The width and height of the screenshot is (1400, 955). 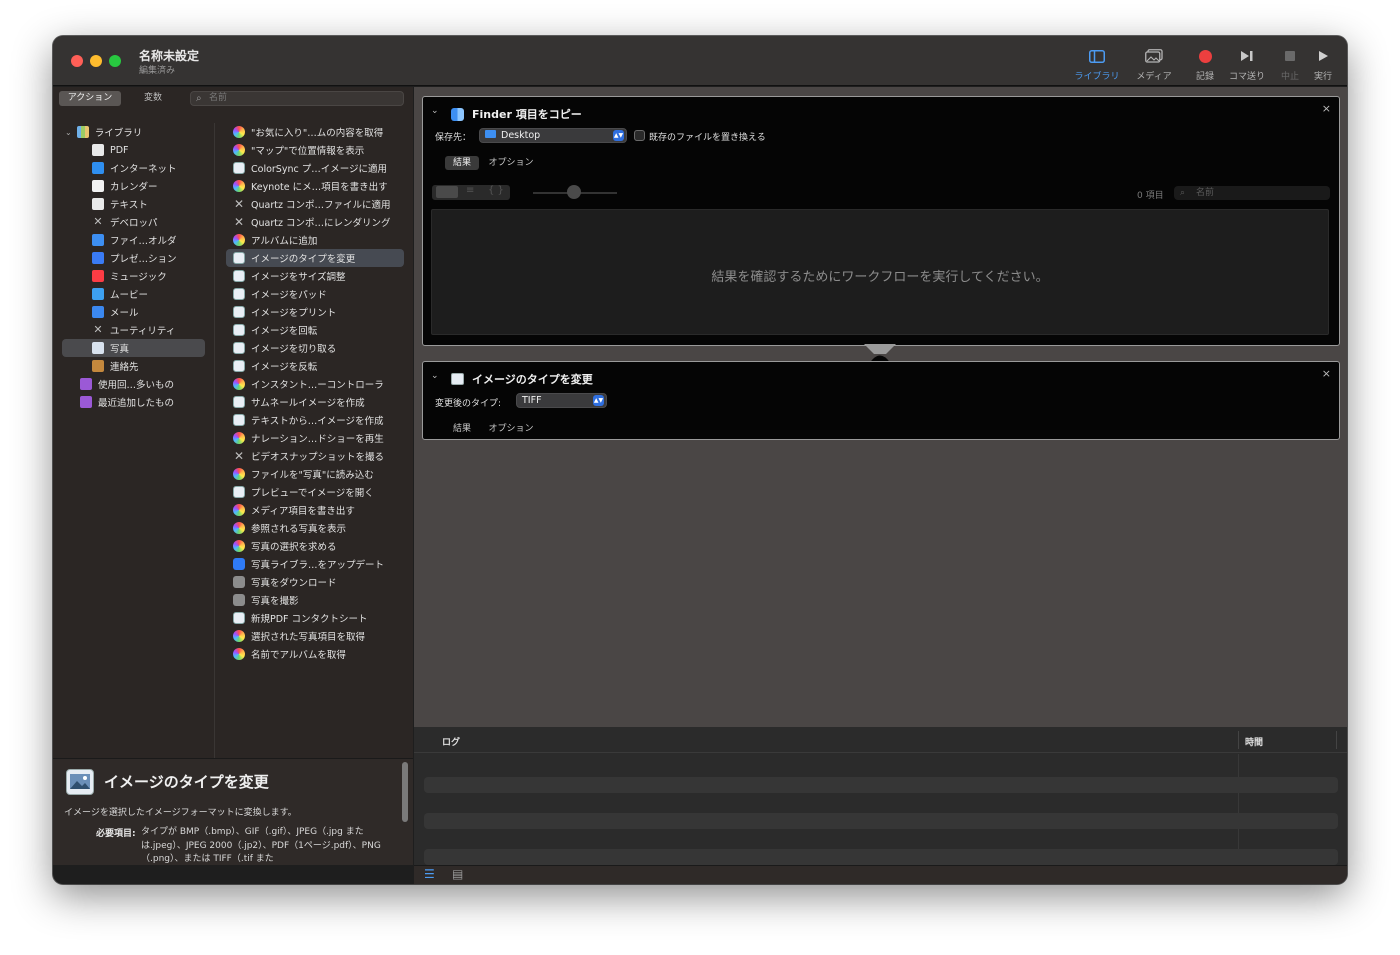 What do you see at coordinates (315, 402) in the screenshot?
I see `action-list-item: サムネールイメージを作成` at bounding box center [315, 402].